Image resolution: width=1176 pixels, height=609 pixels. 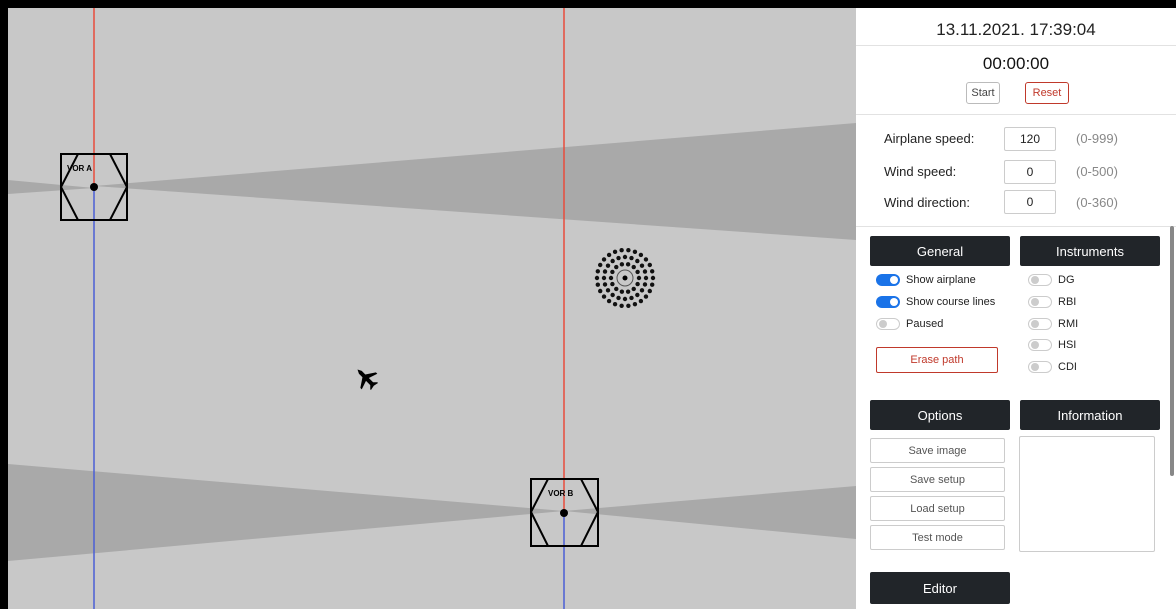 What do you see at coordinates (51, 187) in the screenshot?
I see `vor-a-west-sector` at bounding box center [51, 187].